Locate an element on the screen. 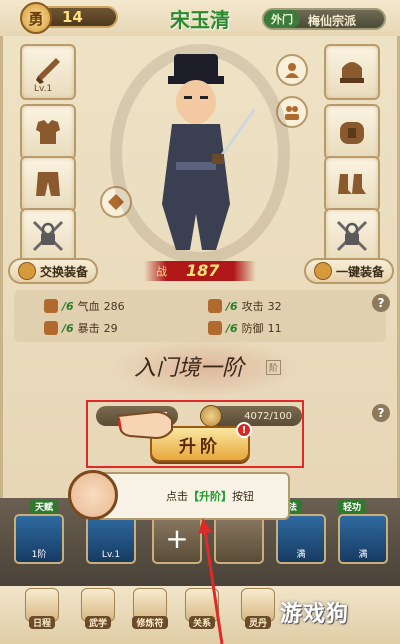  fashion-icon is located at coordinates (292, 70).